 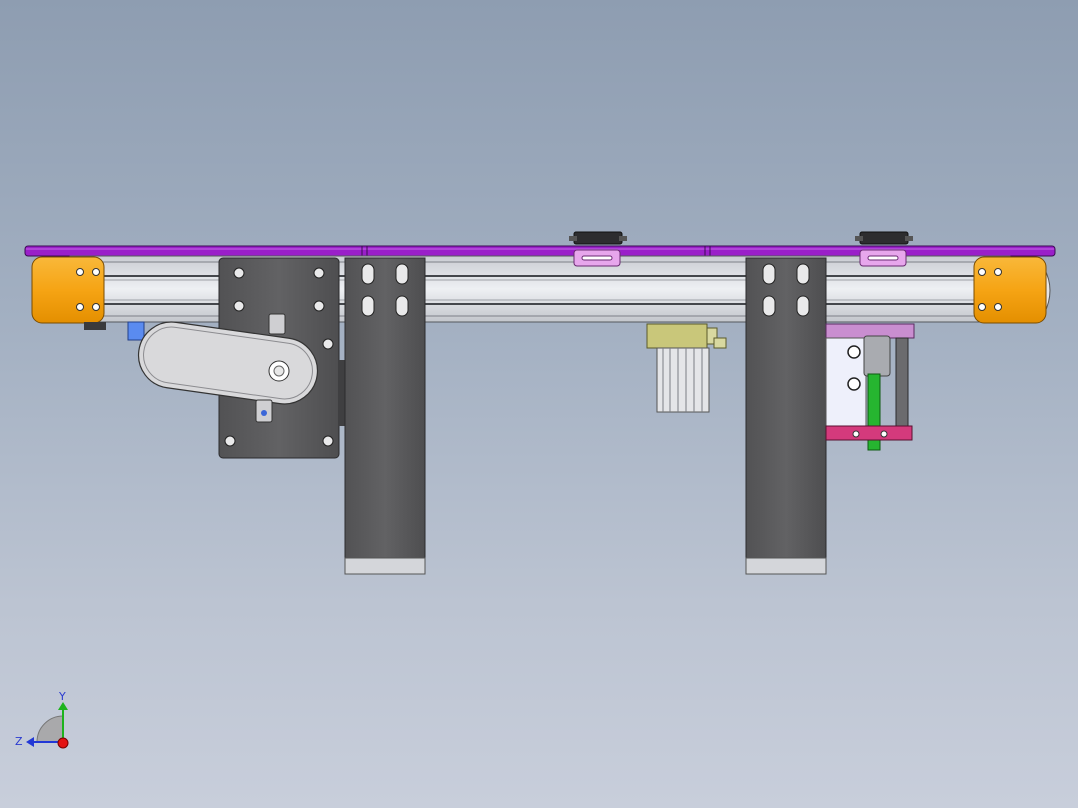 What do you see at coordinates (62, 696) in the screenshot?
I see `y-axis-label: Y` at bounding box center [62, 696].